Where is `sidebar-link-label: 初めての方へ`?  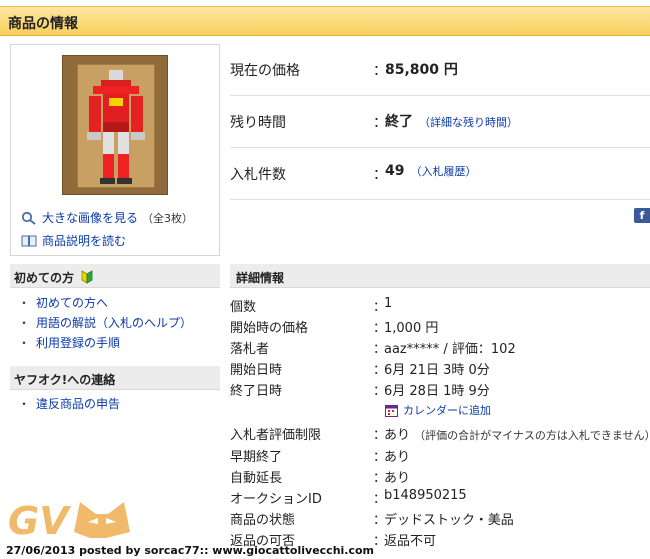
sidebar-link-label: 初めての方へ is located at coordinates (72, 303).